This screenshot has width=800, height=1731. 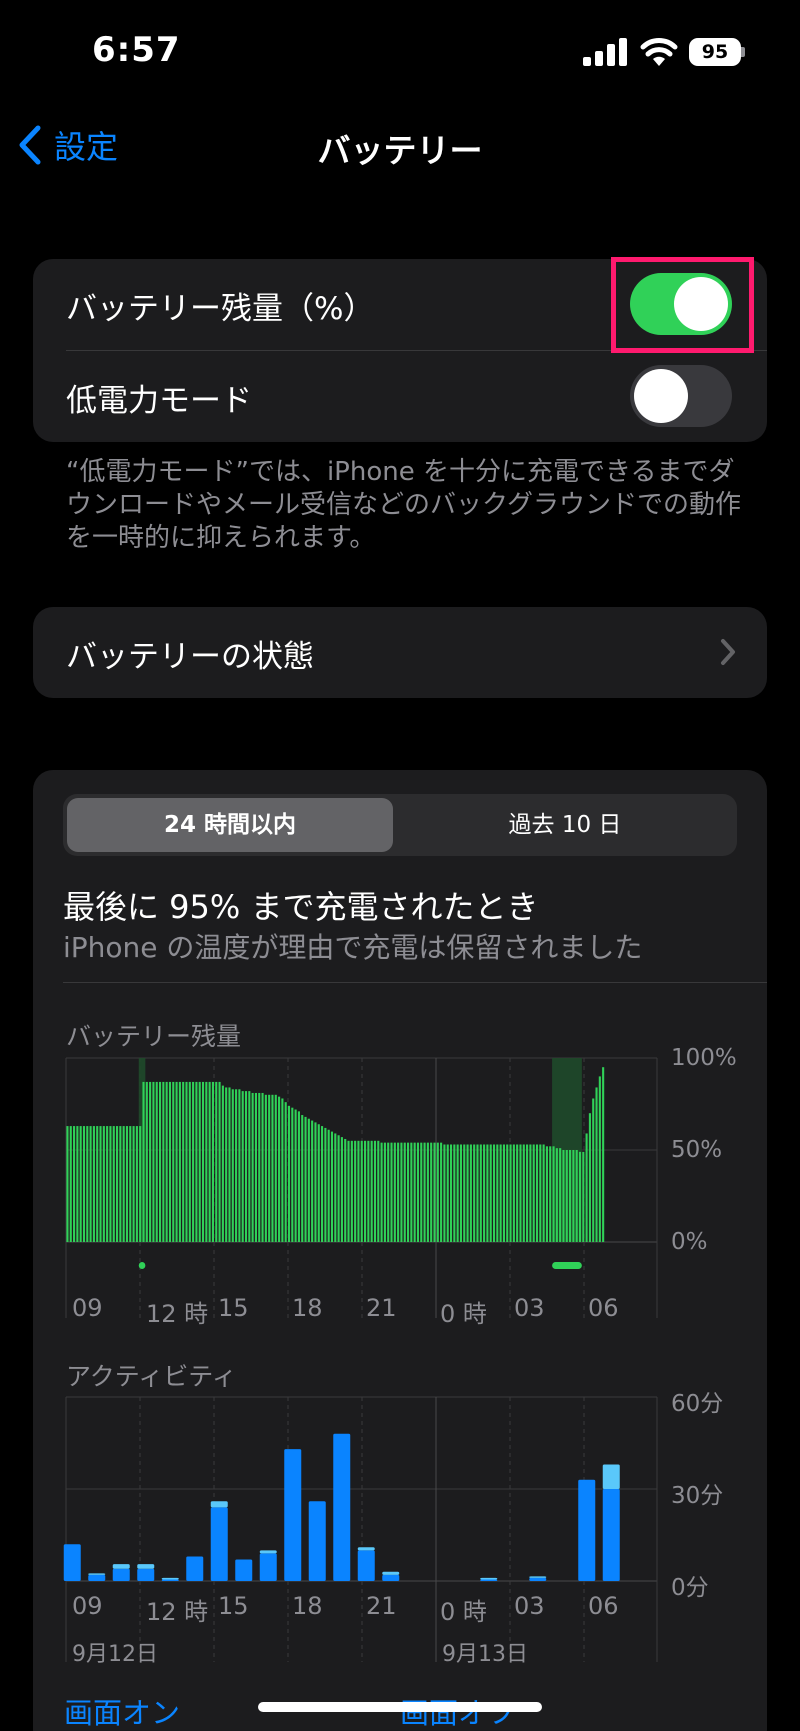 I want to click on battery-x-tick: 18, so click(x=307, y=1308).